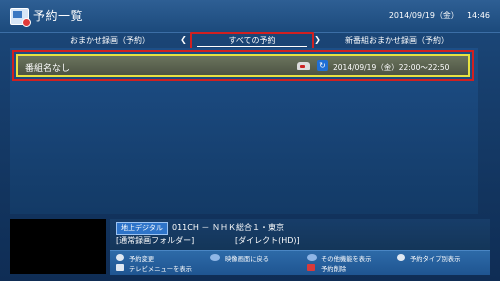 The image size is (500, 281). I want to click on arrows-icon, so click(401, 257).